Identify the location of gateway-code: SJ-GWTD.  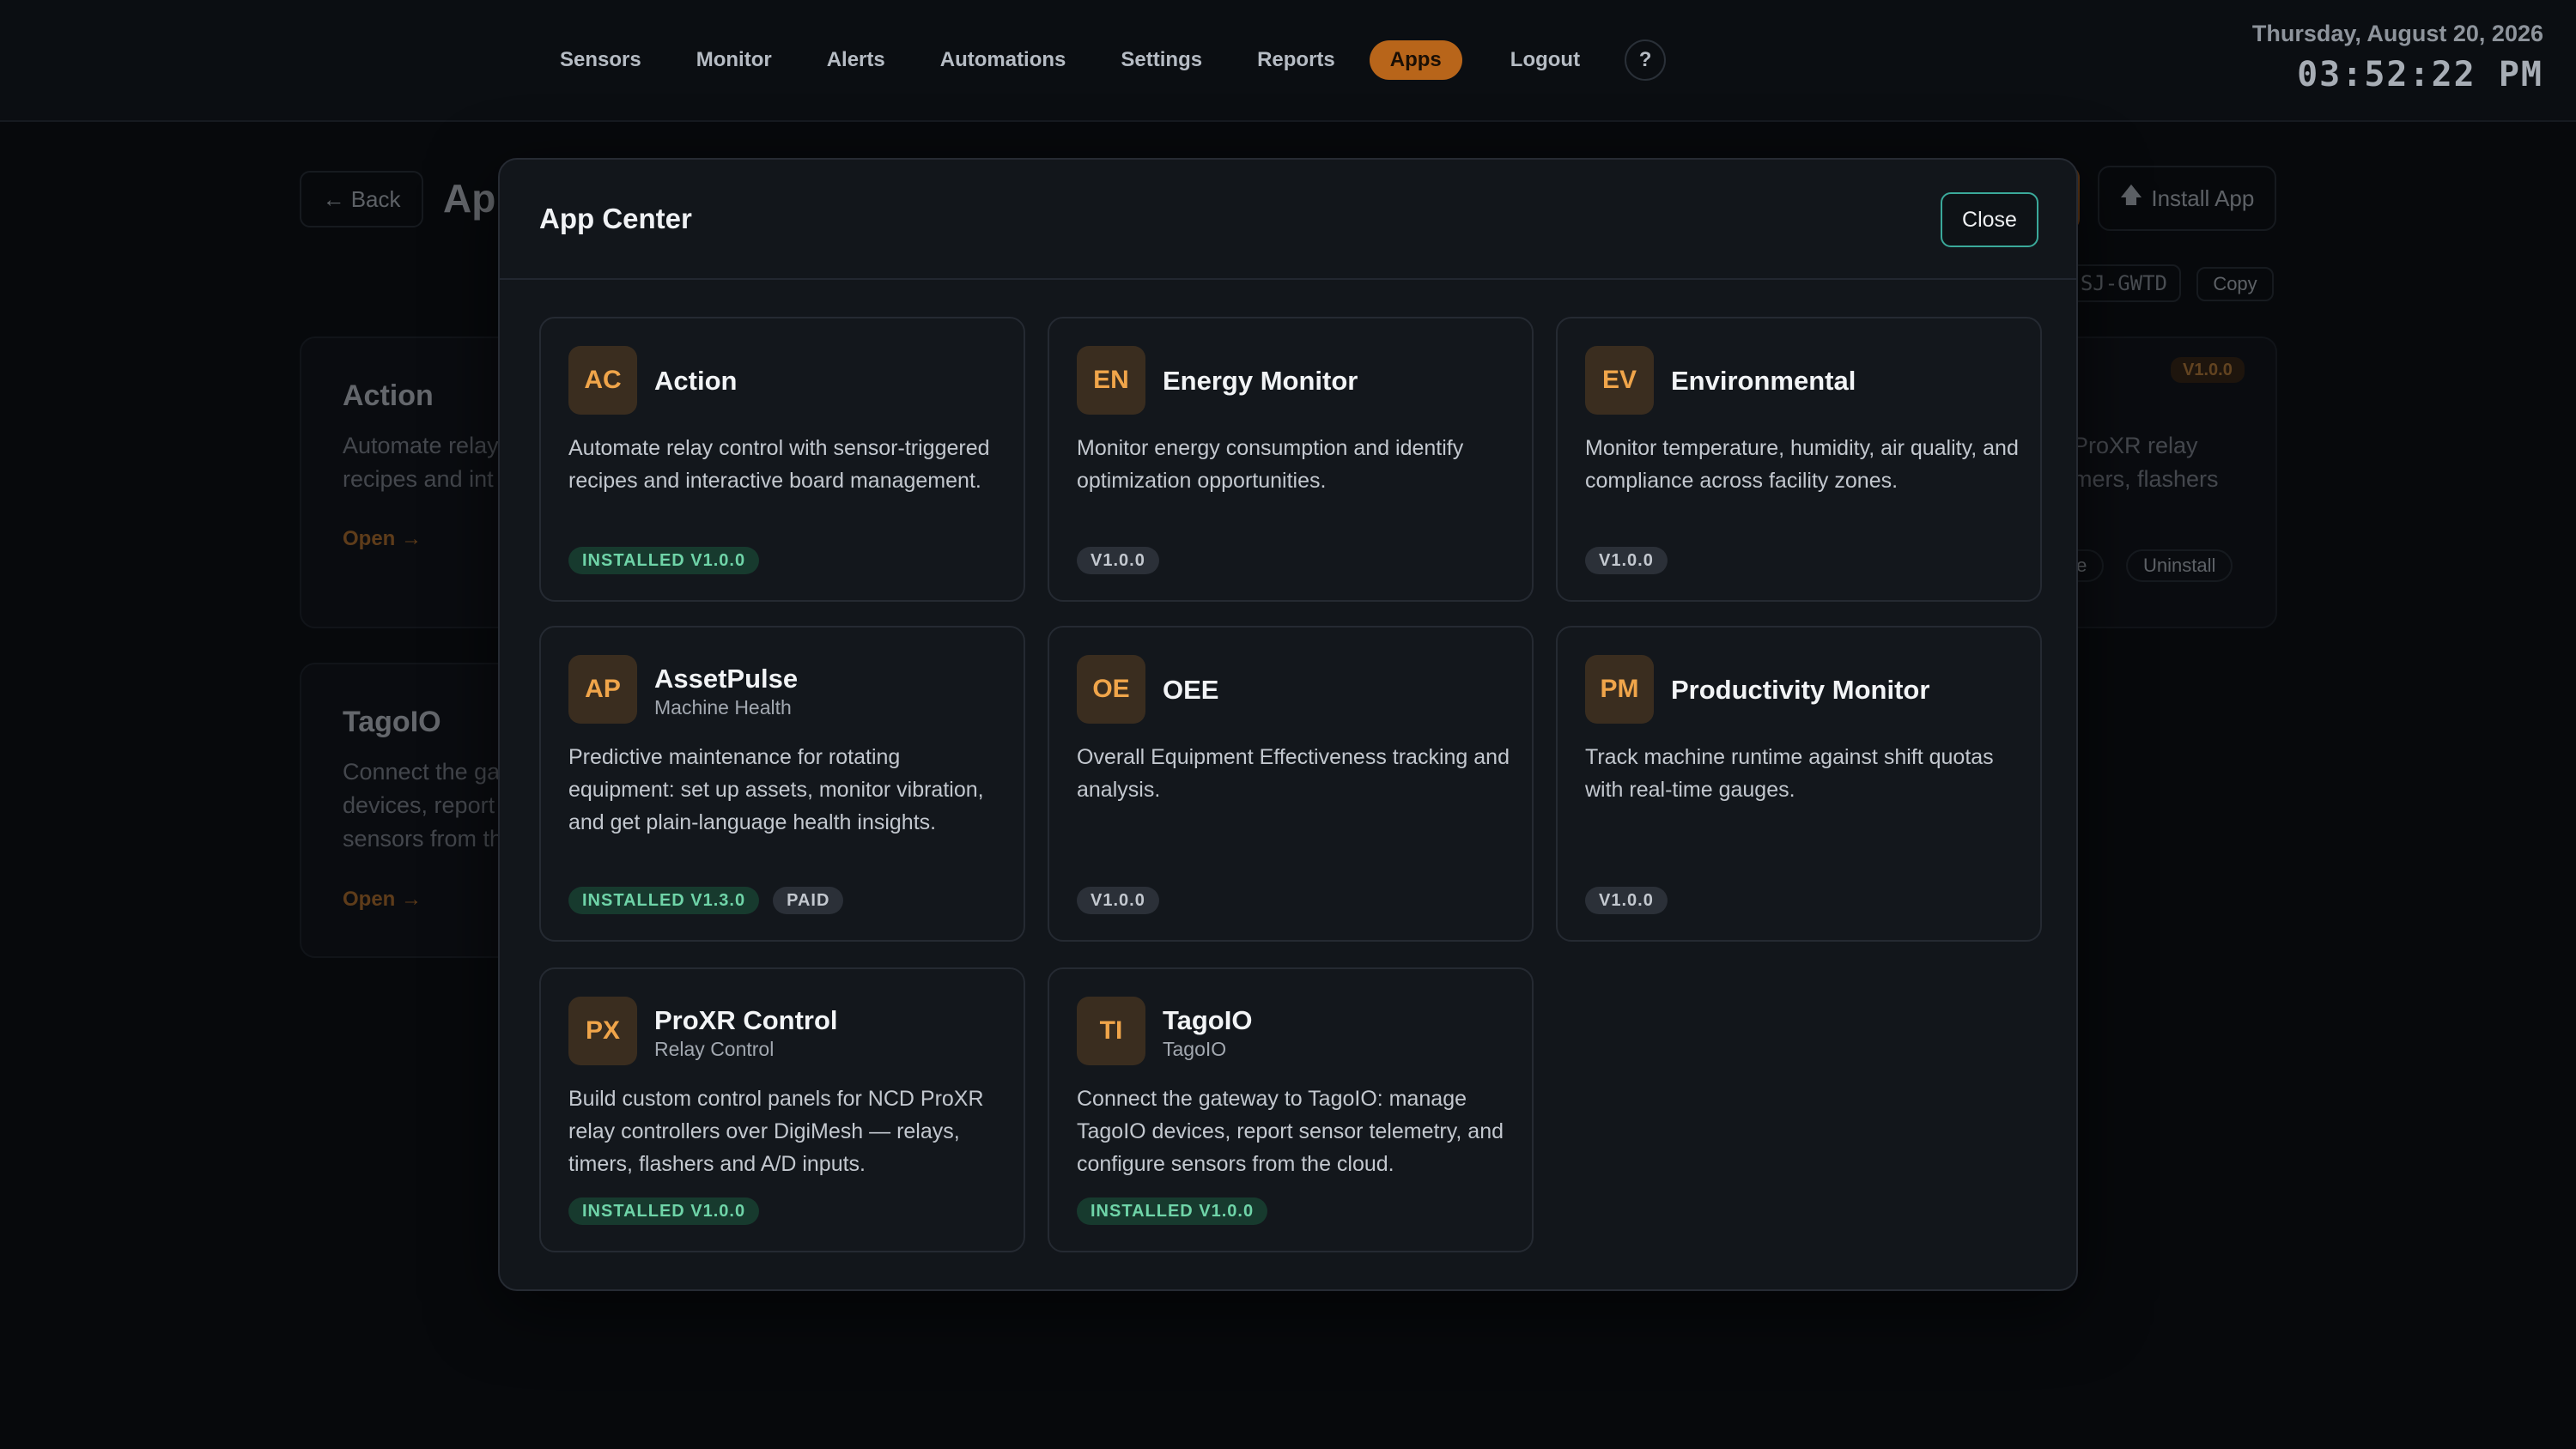
(2125, 283).